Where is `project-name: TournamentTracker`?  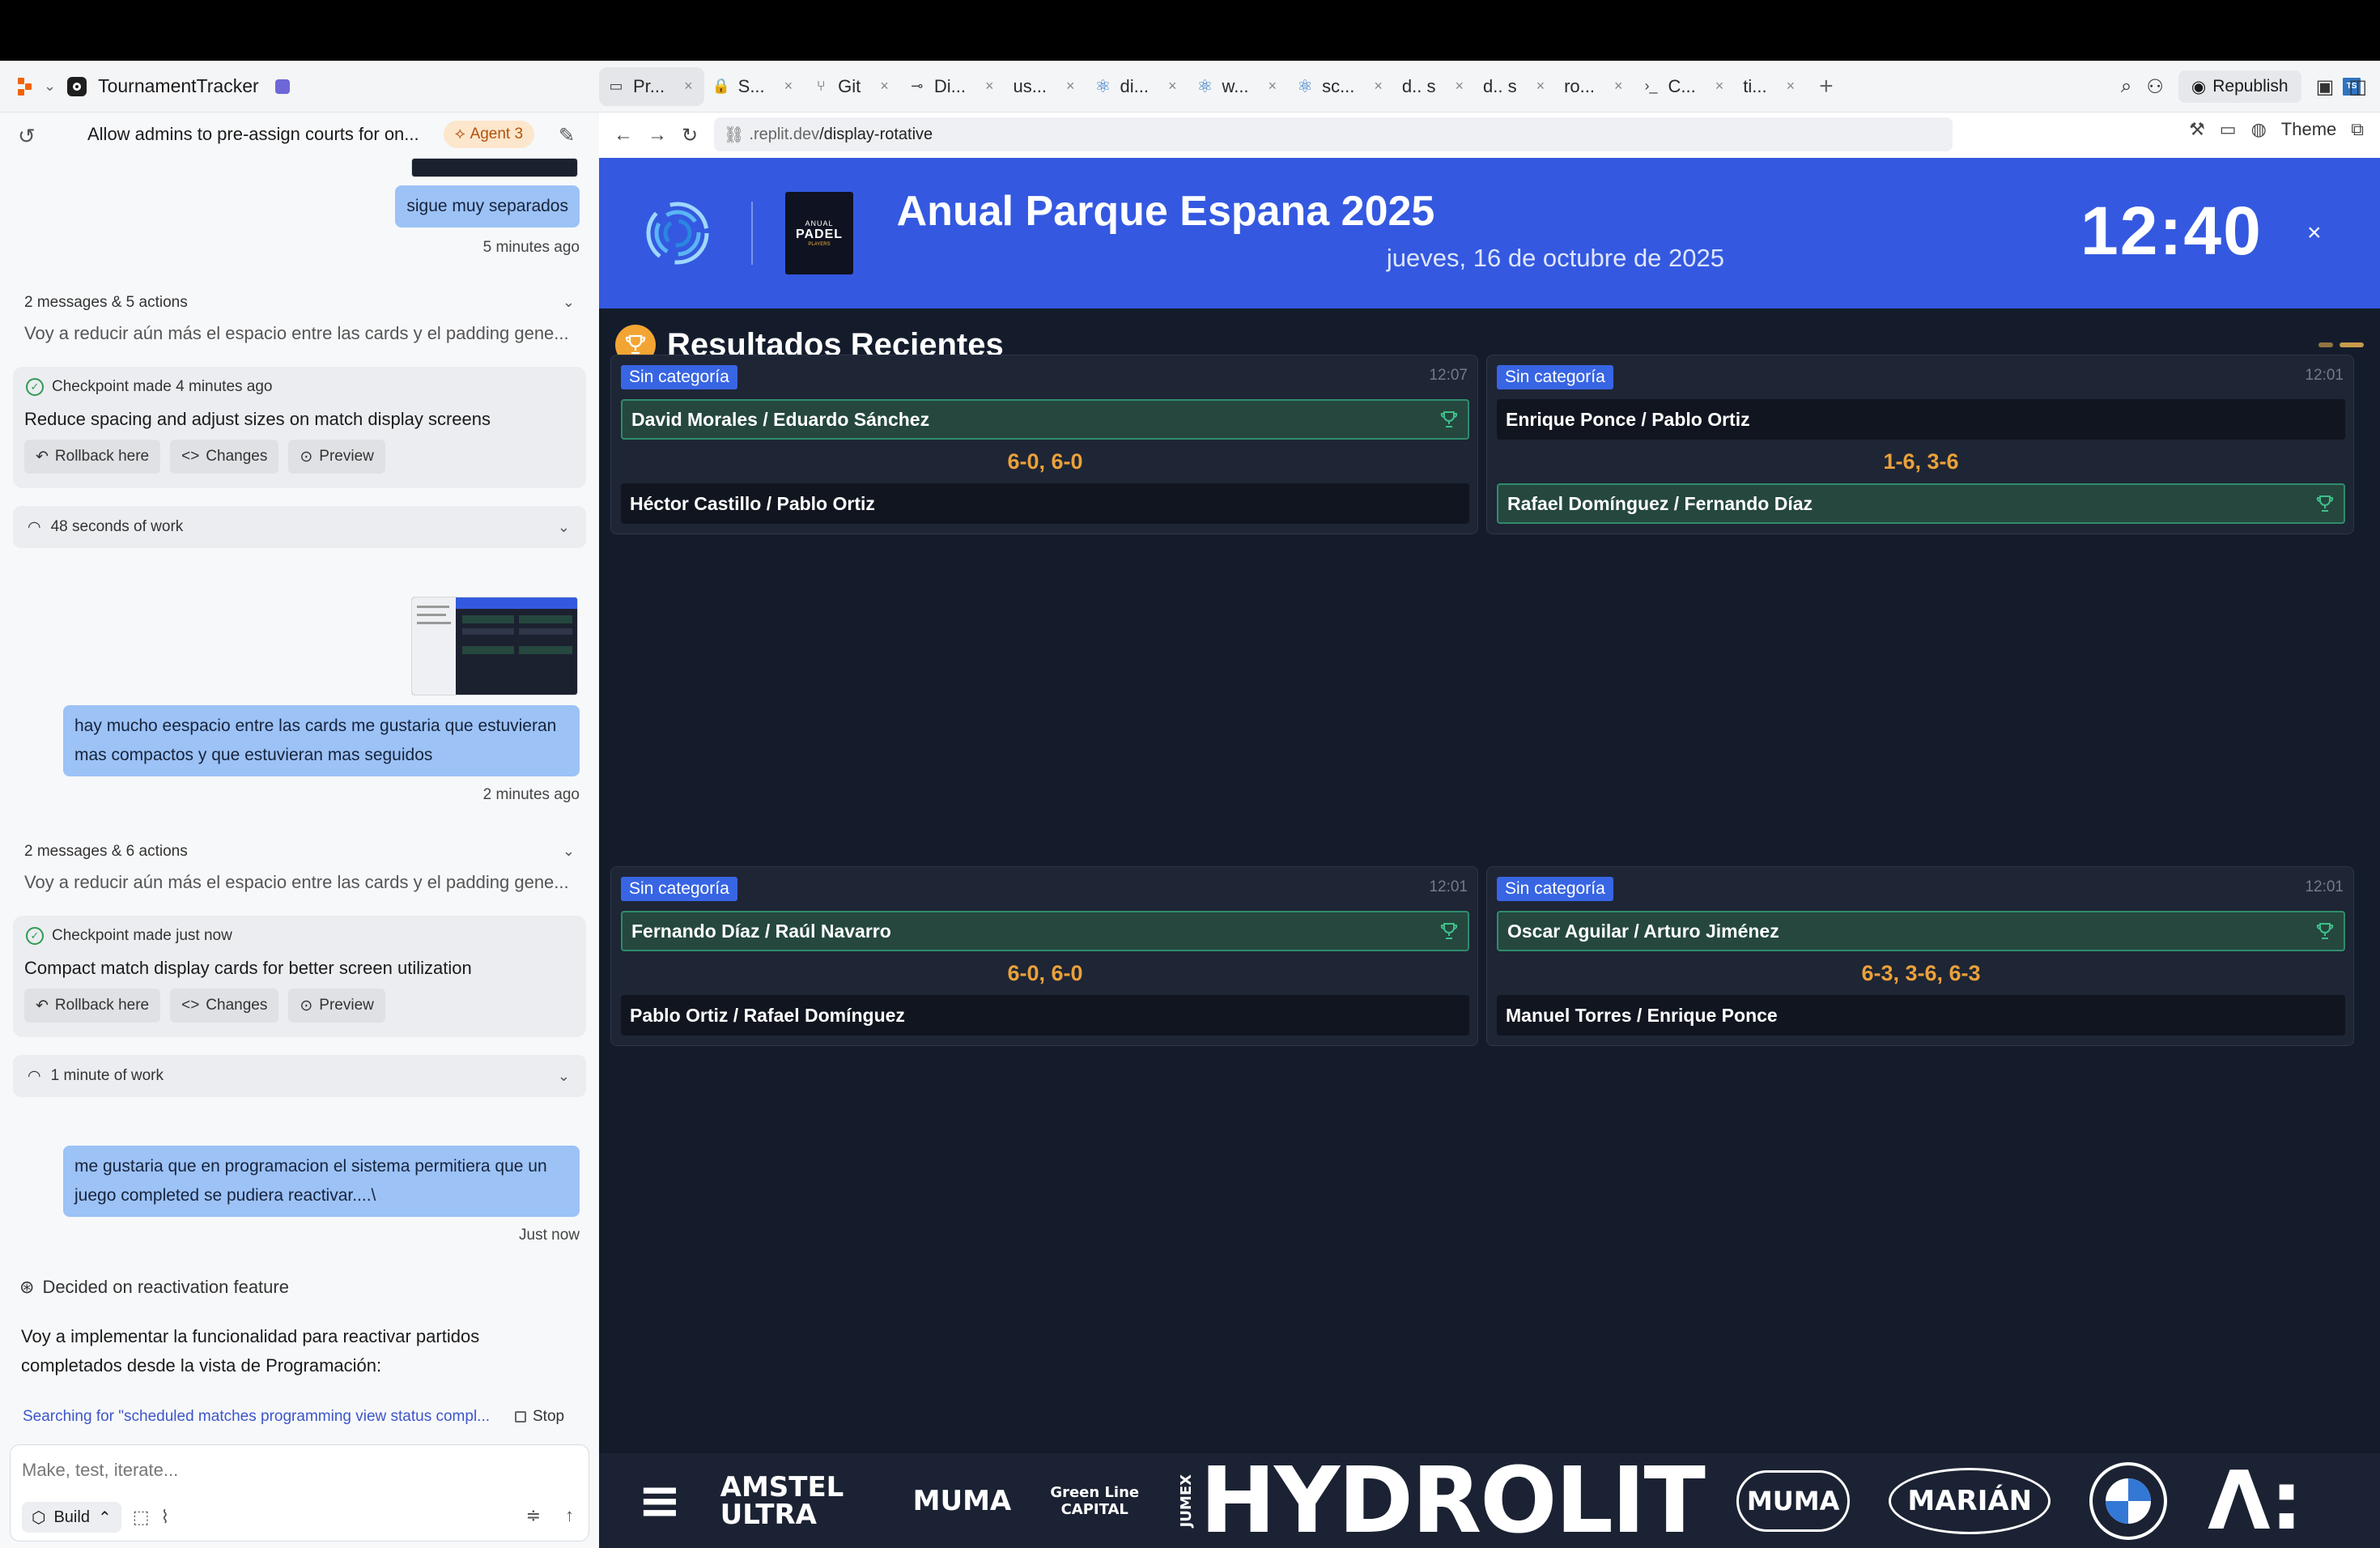
project-name: TournamentTracker is located at coordinates (178, 86).